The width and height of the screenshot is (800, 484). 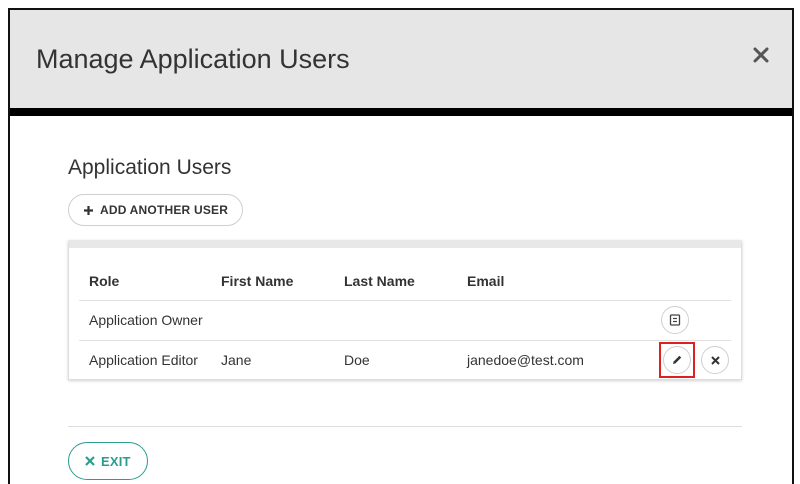 I want to click on section-title: Application Users, so click(x=150, y=167).